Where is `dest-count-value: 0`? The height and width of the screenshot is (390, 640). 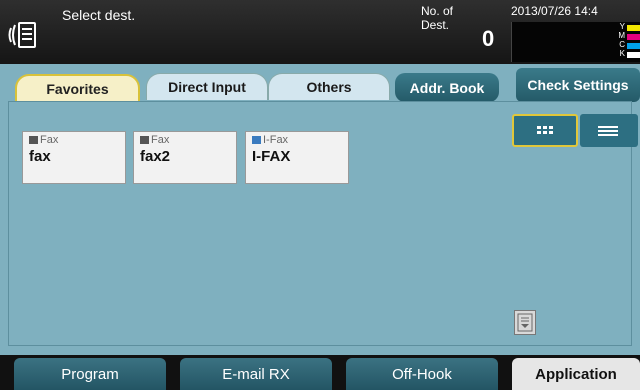 dest-count-value: 0 is located at coordinates (488, 38).